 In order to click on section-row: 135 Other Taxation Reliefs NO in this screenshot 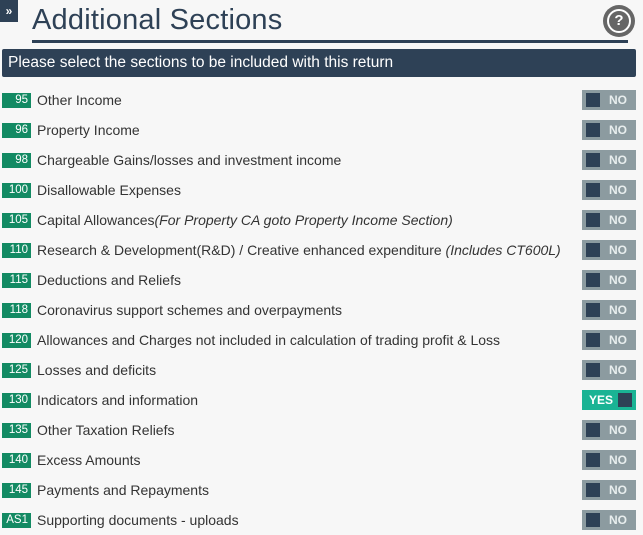, I will do `click(321, 430)`.